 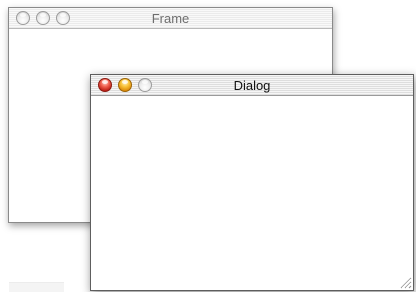 What do you see at coordinates (36, 287) in the screenshot?
I see `background-strip` at bounding box center [36, 287].